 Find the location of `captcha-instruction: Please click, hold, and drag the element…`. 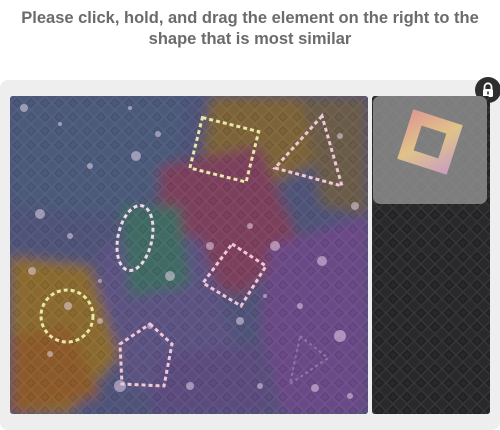

captcha-instruction: Please click, hold, and drag the element… is located at coordinates (250, 29).